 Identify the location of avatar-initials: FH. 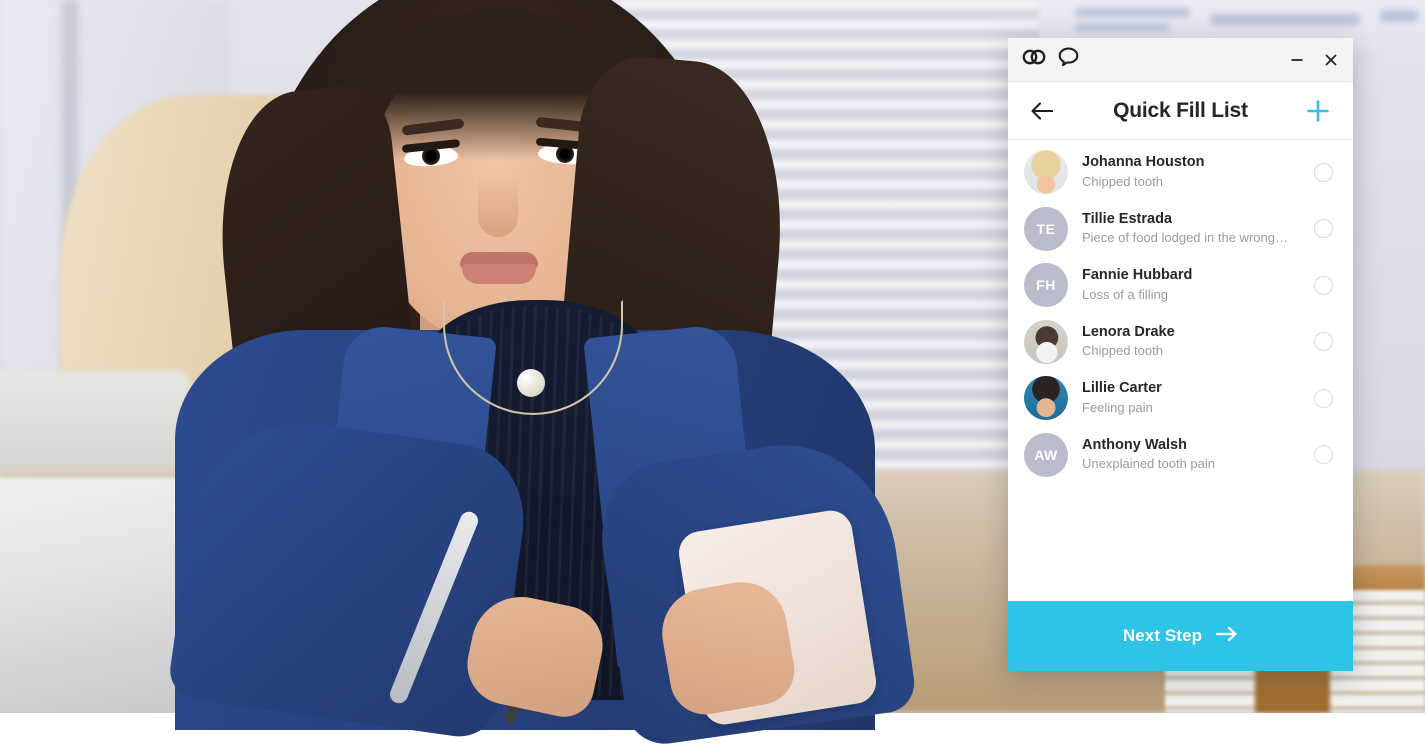
(1046, 285).